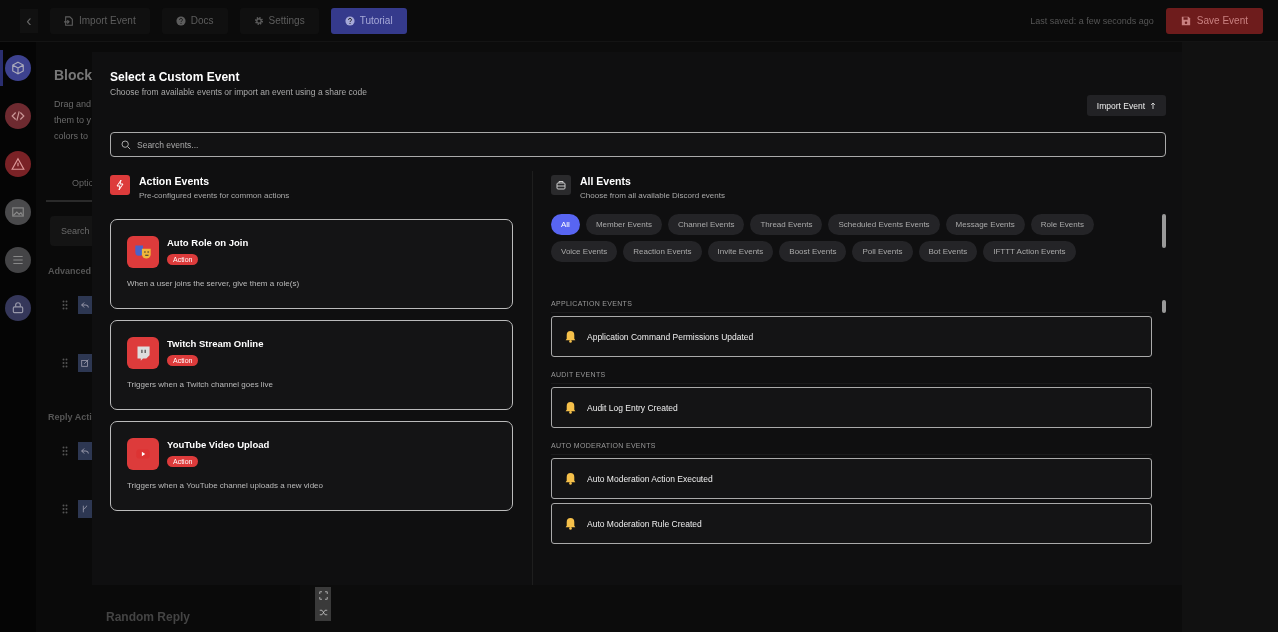 The image size is (1278, 632). Describe the element at coordinates (200, 384) in the screenshot. I see `card-description: Triggers when a Twitch channel goes live` at that location.